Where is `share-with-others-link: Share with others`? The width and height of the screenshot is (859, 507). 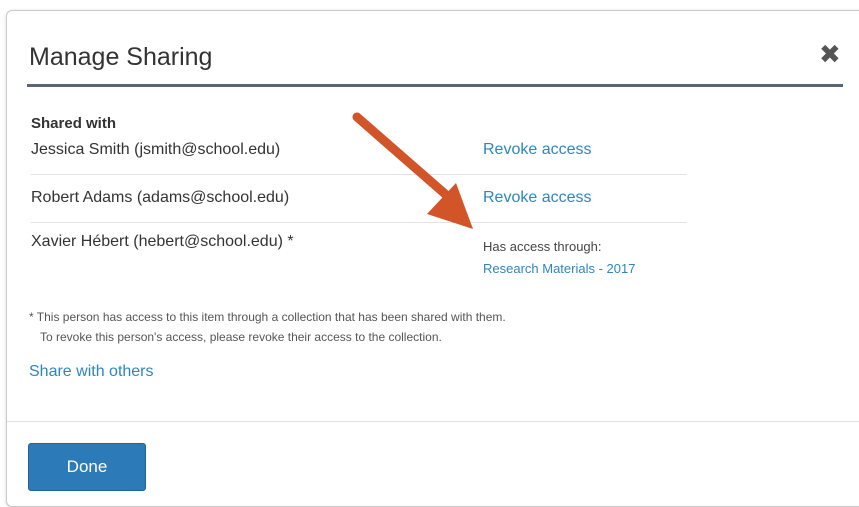 share-with-others-link: Share with others is located at coordinates (91, 372).